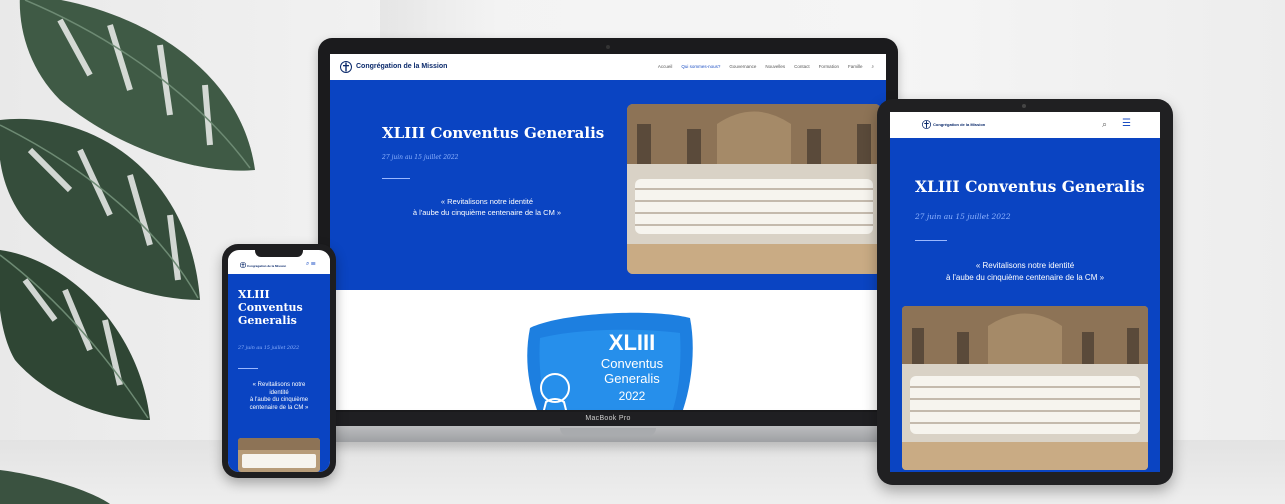  I want to click on hero-quote-line-3: à l'aube du cinquième, so click(279, 400).